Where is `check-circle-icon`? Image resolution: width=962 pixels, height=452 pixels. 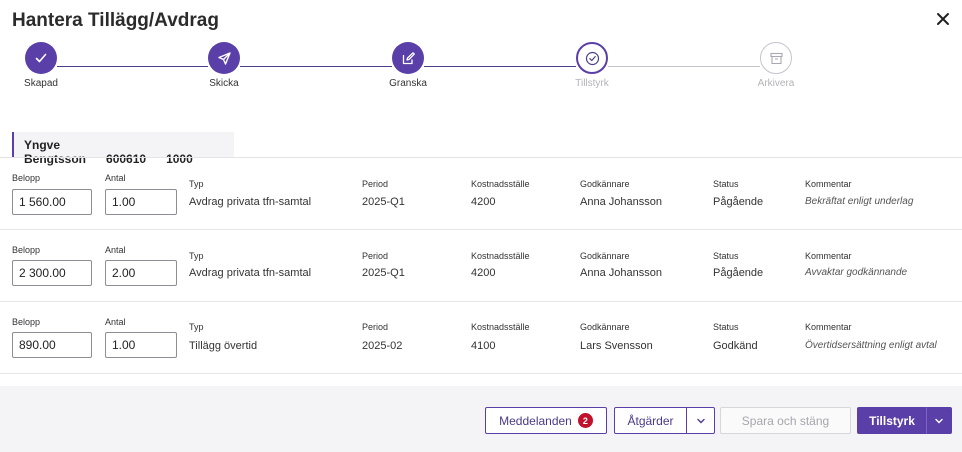 check-circle-icon is located at coordinates (592, 58).